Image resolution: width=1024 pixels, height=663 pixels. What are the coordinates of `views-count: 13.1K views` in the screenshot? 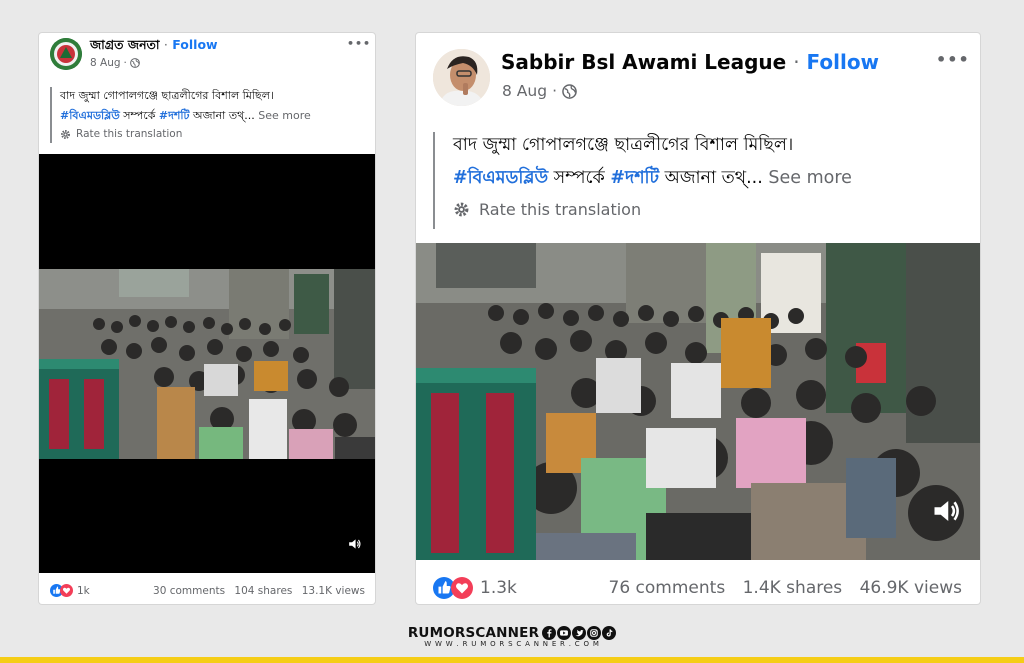 It's located at (333, 591).